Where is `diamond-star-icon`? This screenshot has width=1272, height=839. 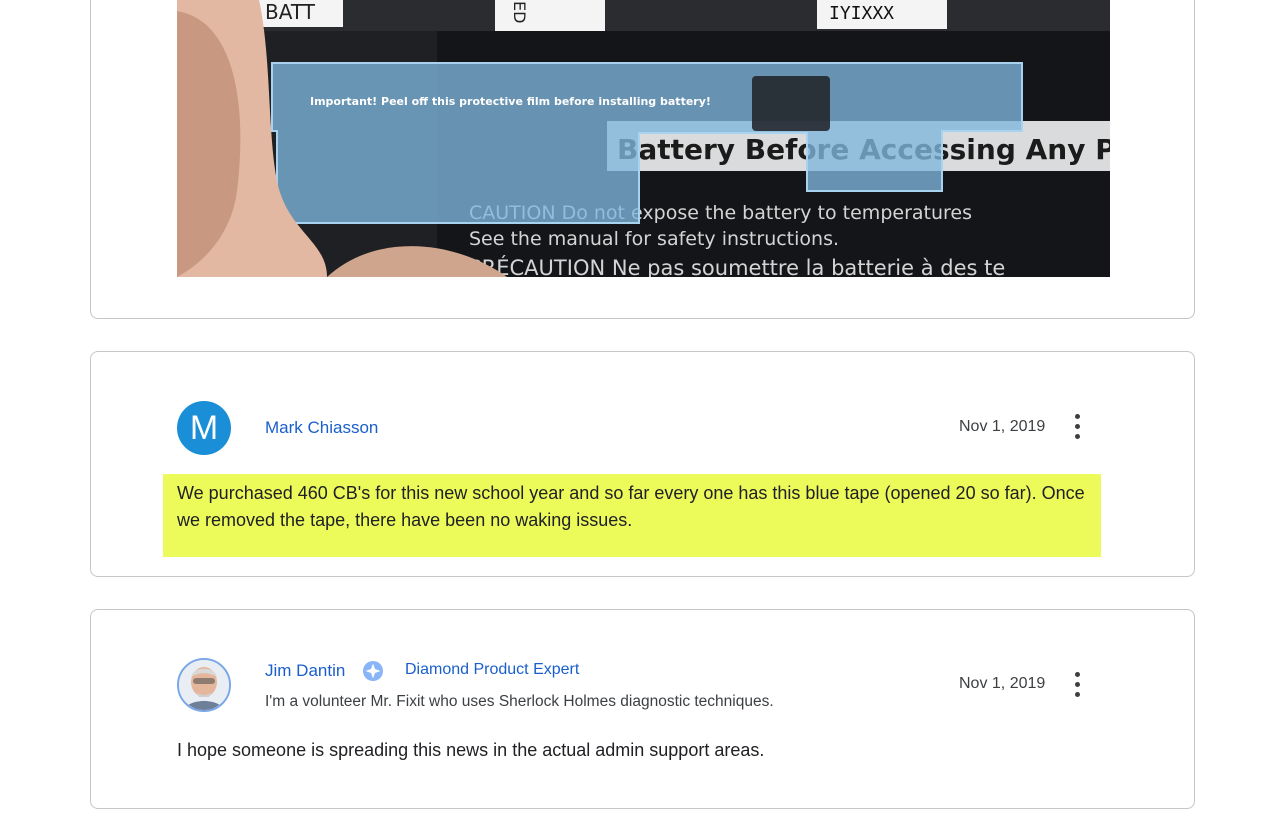
diamond-star-icon is located at coordinates (373, 671).